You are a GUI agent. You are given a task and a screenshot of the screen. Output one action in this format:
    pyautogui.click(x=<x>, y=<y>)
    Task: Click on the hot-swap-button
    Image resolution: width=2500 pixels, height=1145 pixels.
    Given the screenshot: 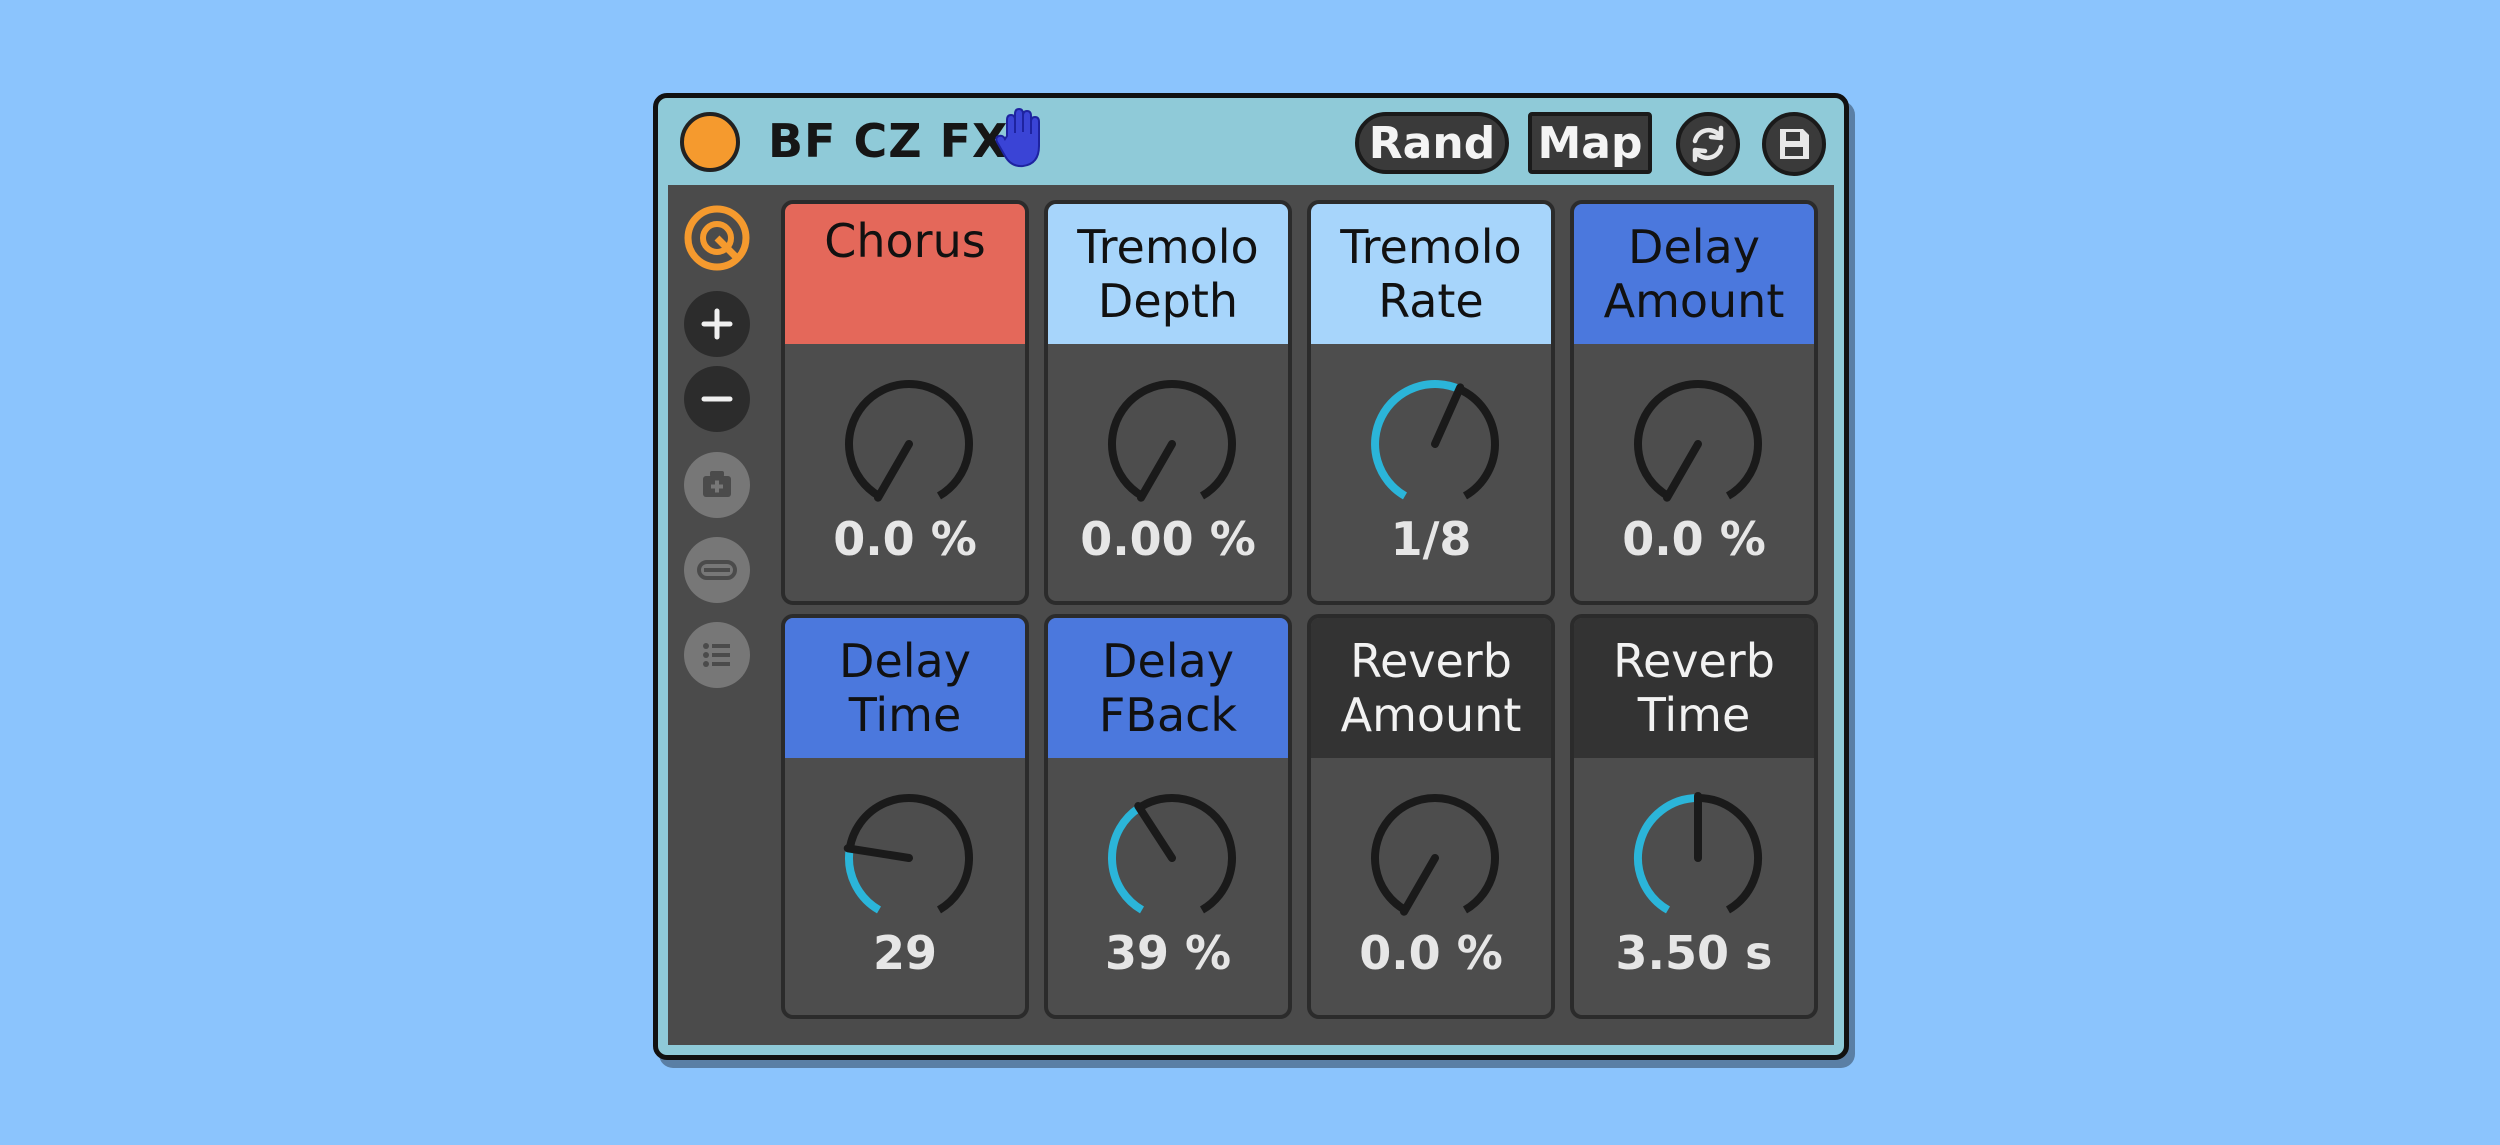 What is the action you would take?
    pyautogui.click(x=717, y=238)
    